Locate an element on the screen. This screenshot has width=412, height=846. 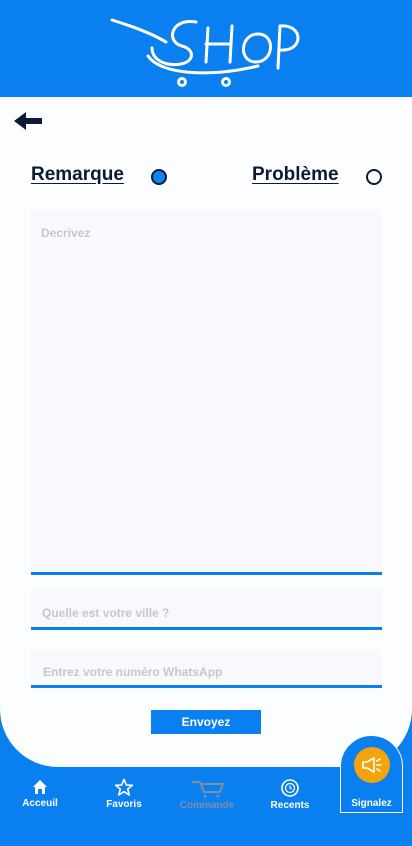
submit-button: Envoyez is located at coordinates (206, 722).